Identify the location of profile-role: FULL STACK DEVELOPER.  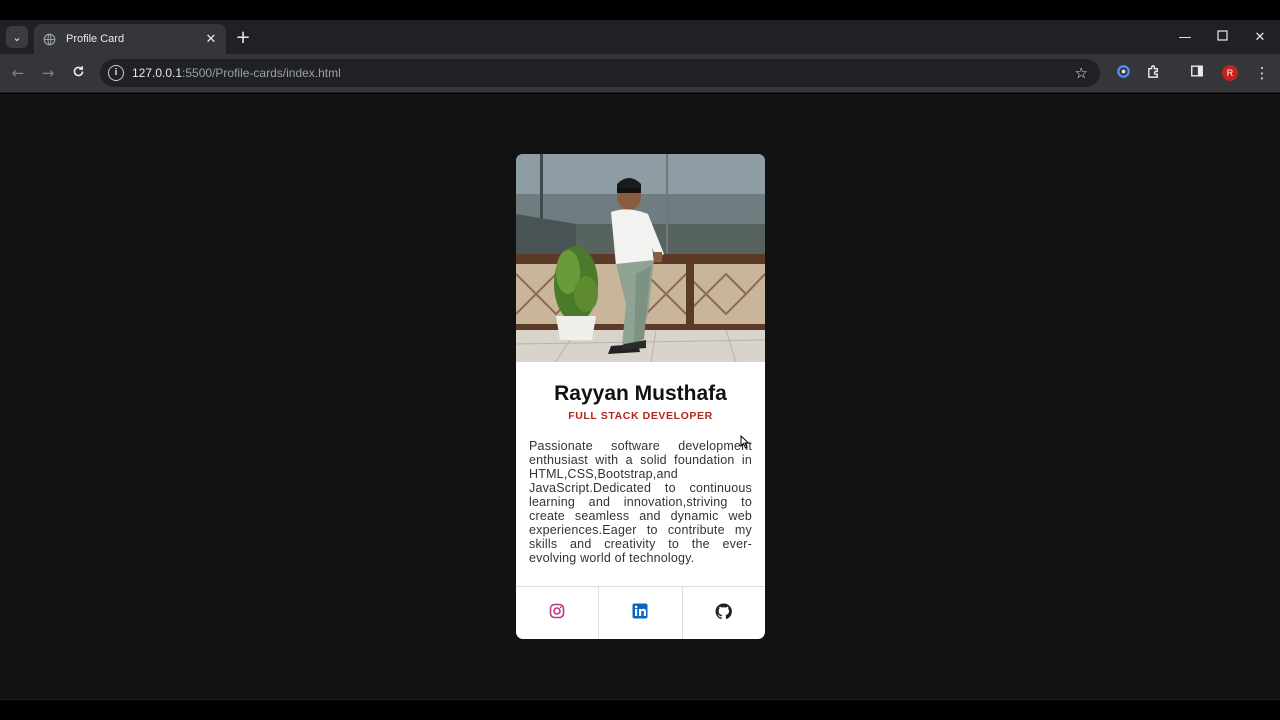
(640, 416).